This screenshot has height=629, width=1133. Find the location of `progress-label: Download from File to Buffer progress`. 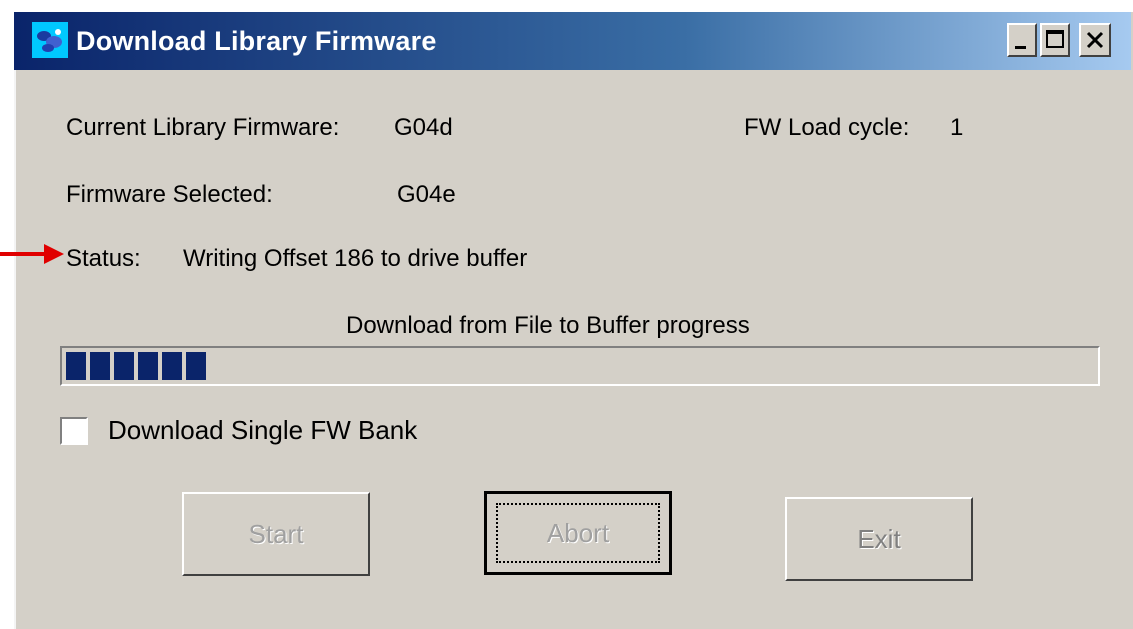

progress-label: Download from File to Buffer progress is located at coordinates (548, 325).